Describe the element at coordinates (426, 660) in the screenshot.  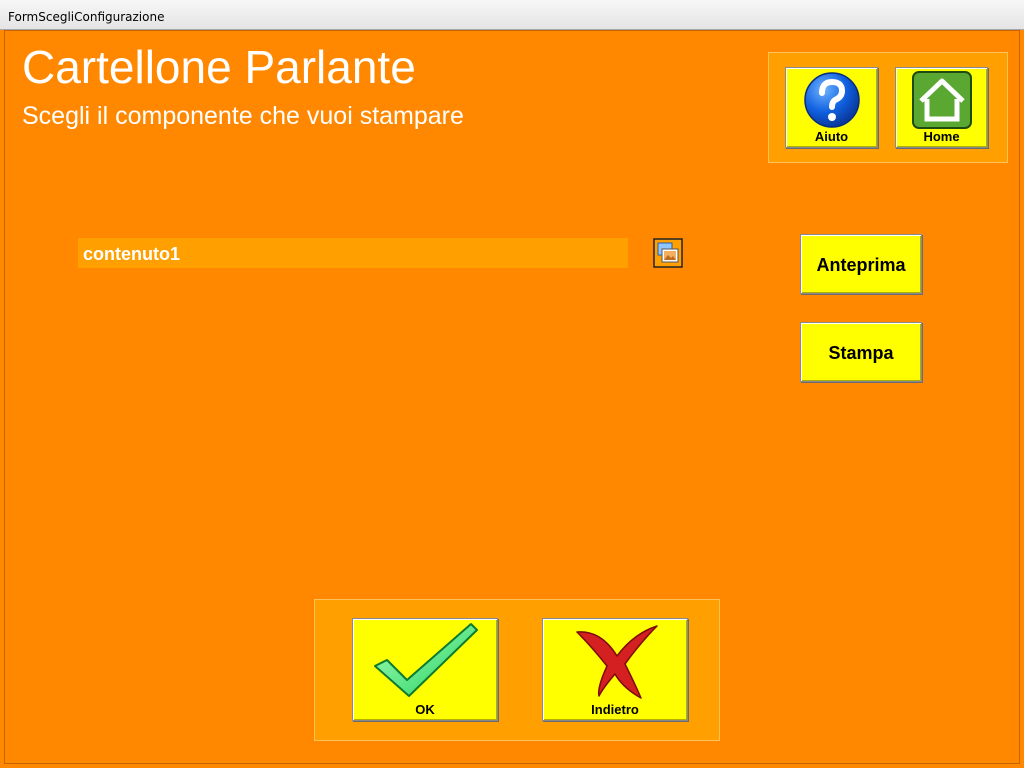
I see `checkmark-icon` at that location.